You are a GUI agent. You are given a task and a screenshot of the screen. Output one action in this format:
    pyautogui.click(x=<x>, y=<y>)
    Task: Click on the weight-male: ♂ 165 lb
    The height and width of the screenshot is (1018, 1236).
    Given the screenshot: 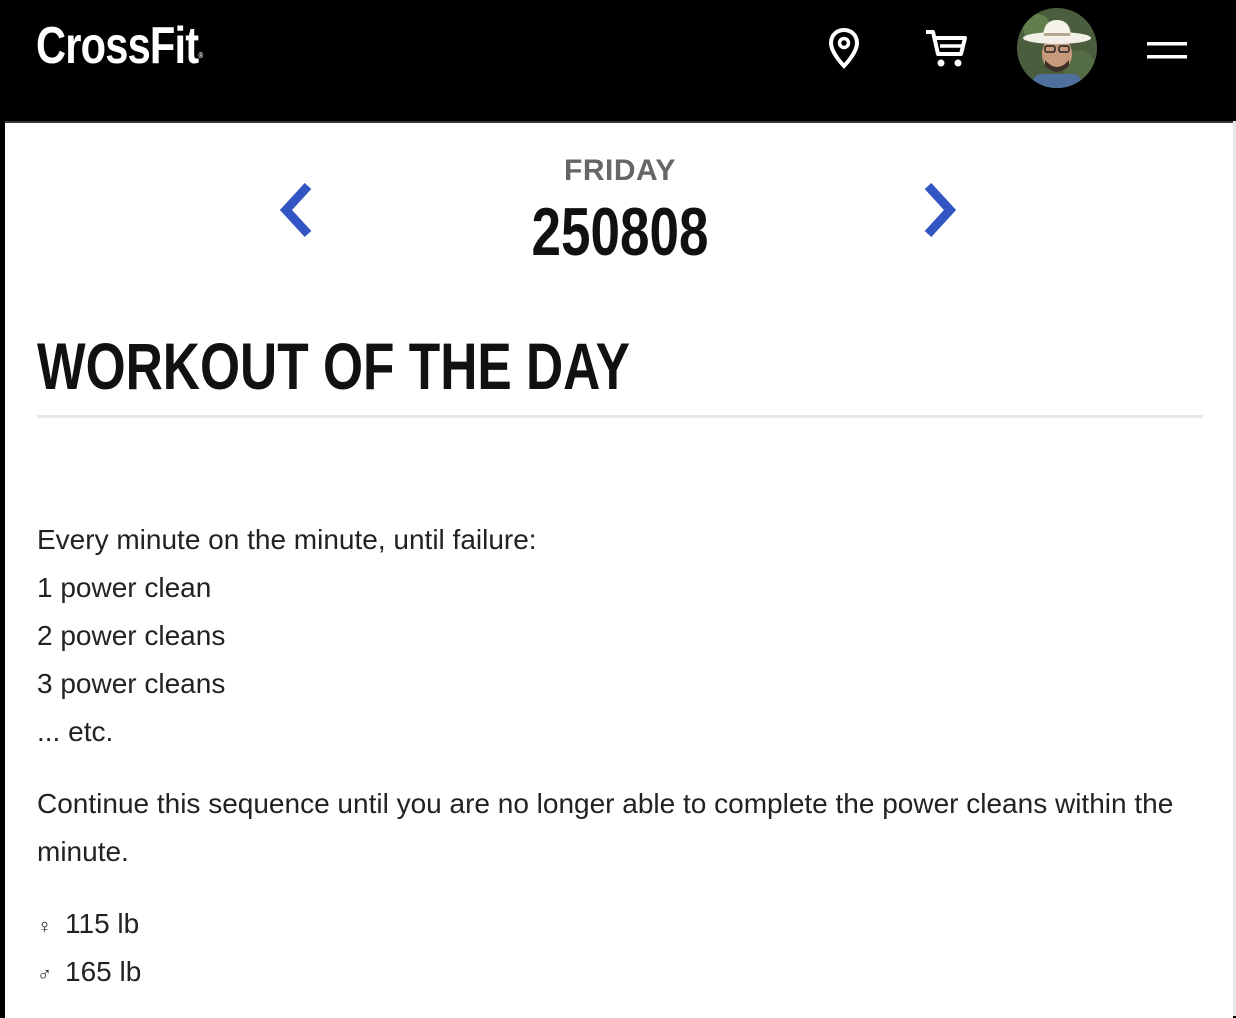 What is the action you would take?
    pyautogui.click(x=622, y=972)
    